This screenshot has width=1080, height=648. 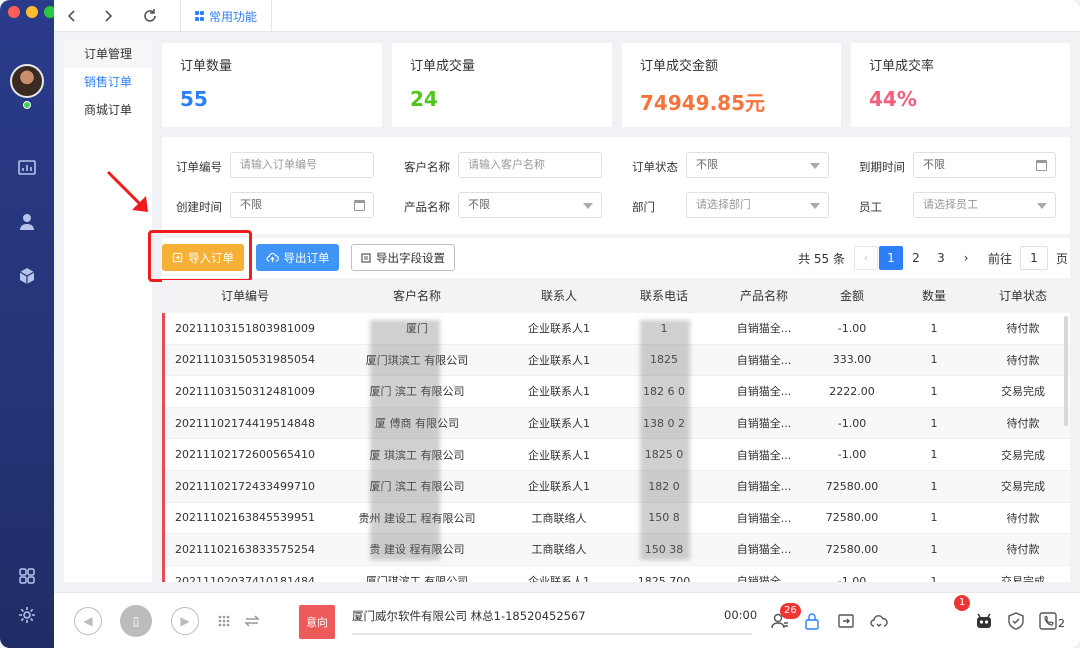 What do you see at coordinates (245, 549) in the screenshot?
I see `table-cell: 20211102163833575254` at bounding box center [245, 549].